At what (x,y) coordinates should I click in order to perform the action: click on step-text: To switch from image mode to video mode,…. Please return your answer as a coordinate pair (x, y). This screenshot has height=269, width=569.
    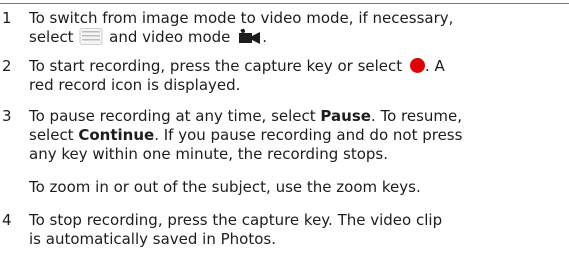
    Looking at the image, I should click on (298, 28).